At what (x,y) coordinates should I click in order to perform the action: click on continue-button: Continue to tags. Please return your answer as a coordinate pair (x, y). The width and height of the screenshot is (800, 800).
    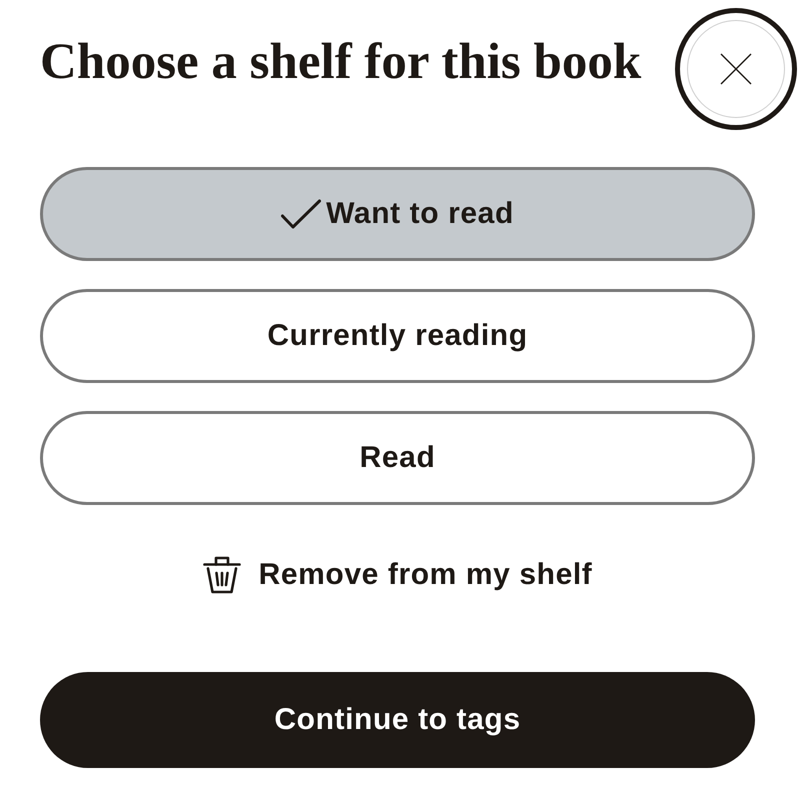
    Looking at the image, I should click on (397, 720).